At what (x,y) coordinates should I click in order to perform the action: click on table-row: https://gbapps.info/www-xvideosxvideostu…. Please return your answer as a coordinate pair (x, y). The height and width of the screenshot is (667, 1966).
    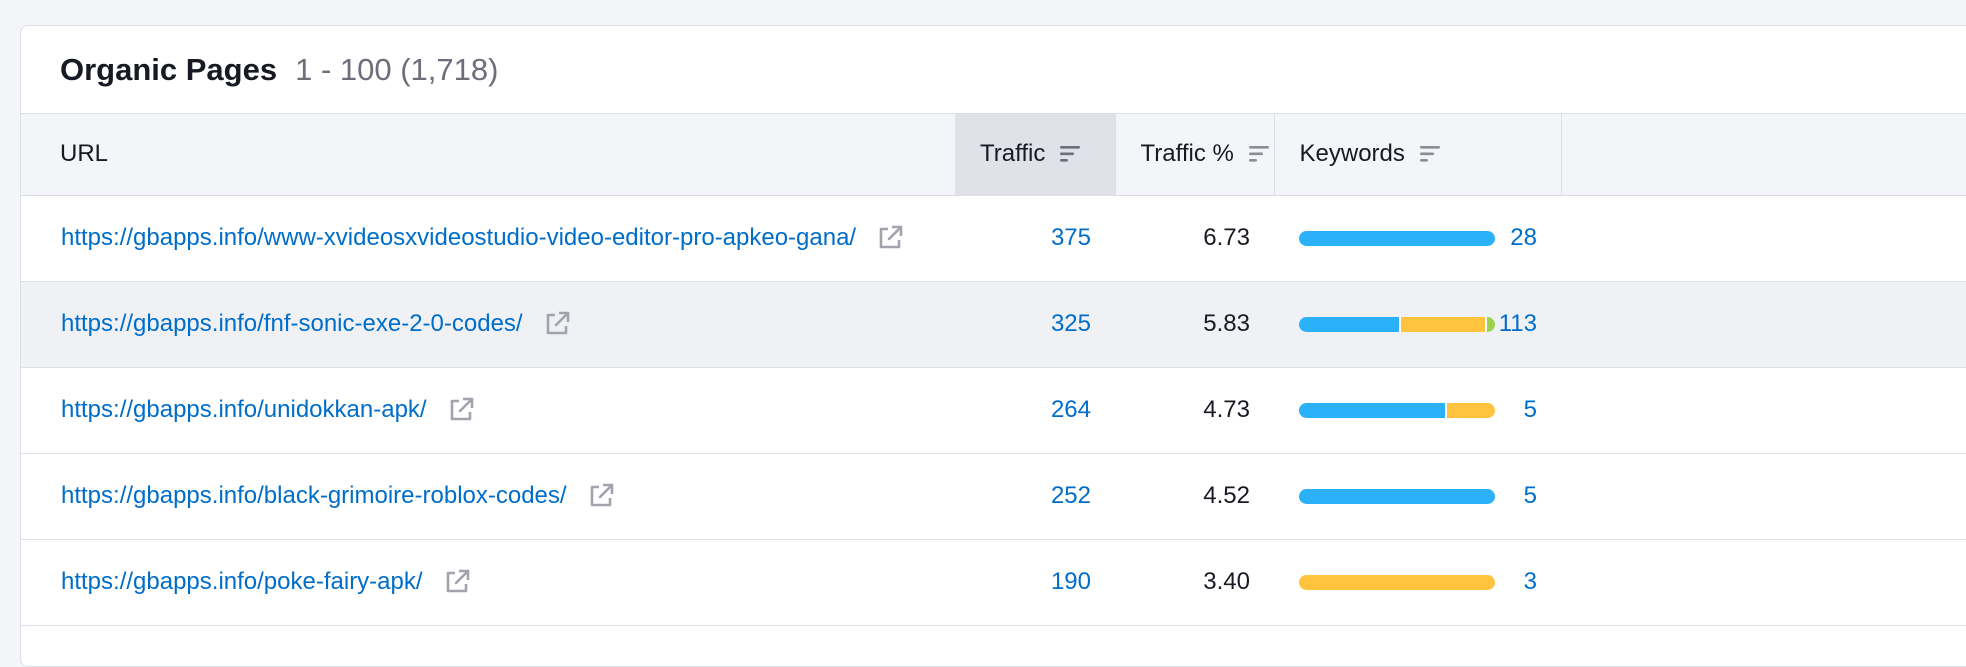
    Looking at the image, I should click on (993, 238).